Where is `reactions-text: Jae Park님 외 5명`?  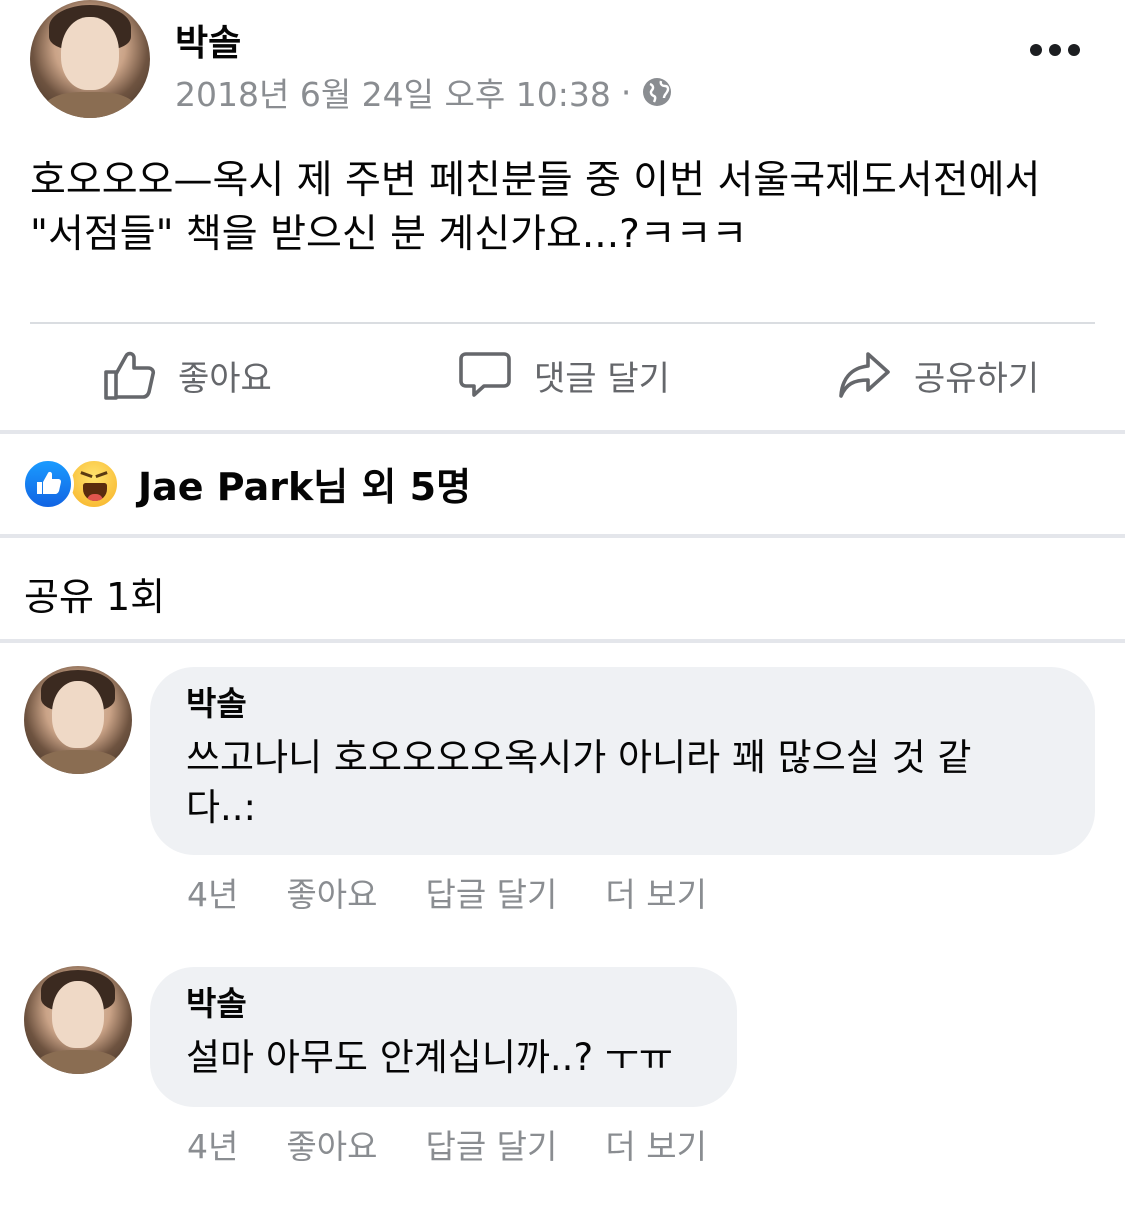 reactions-text: Jae Park님 외 5명 is located at coordinates (304, 483).